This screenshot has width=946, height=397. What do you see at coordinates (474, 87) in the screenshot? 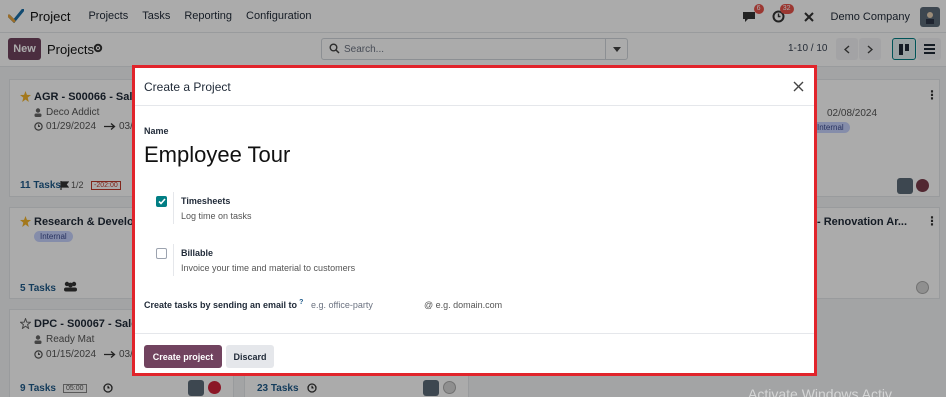
I see `dialog-header: Create a Project` at bounding box center [474, 87].